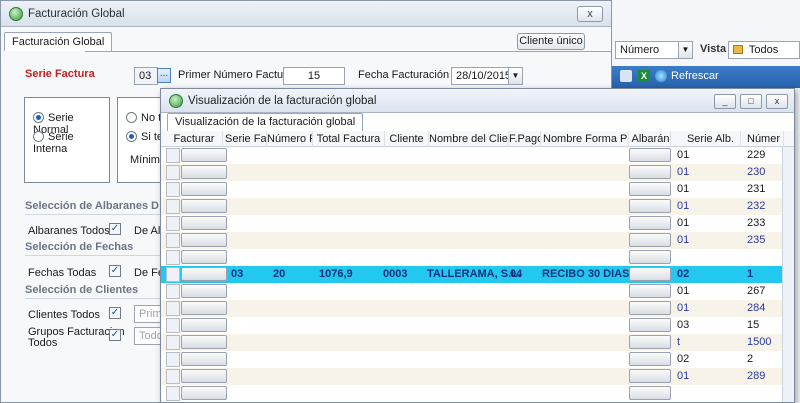 The width and height of the screenshot is (800, 403). Describe the element at coordinates (751, 101) in the screenshot. I see `maximize-button: □` at that location.